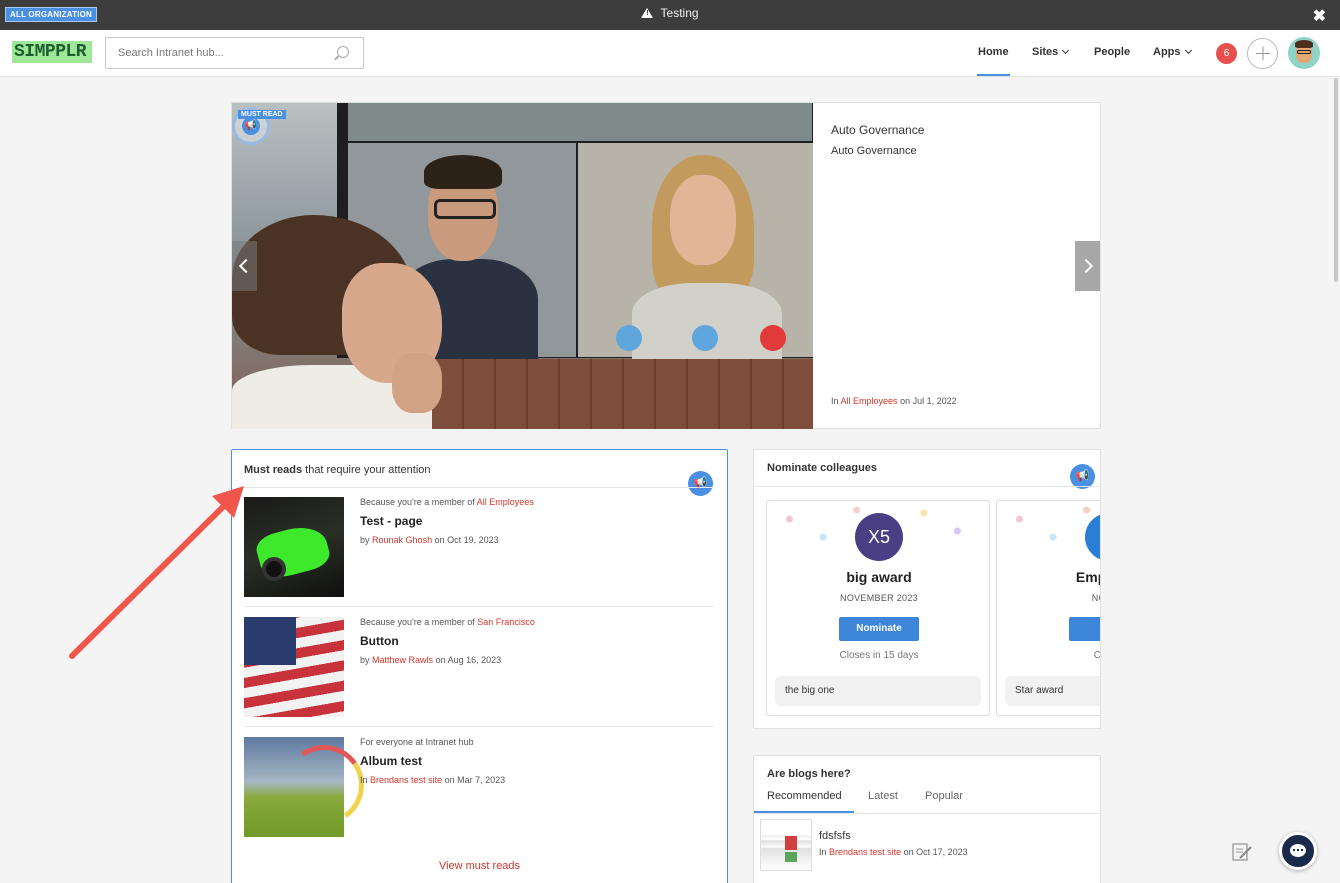  I want to click on blog-meta: In Brendans test site on Oct 17, 2023, so click(893, 852).